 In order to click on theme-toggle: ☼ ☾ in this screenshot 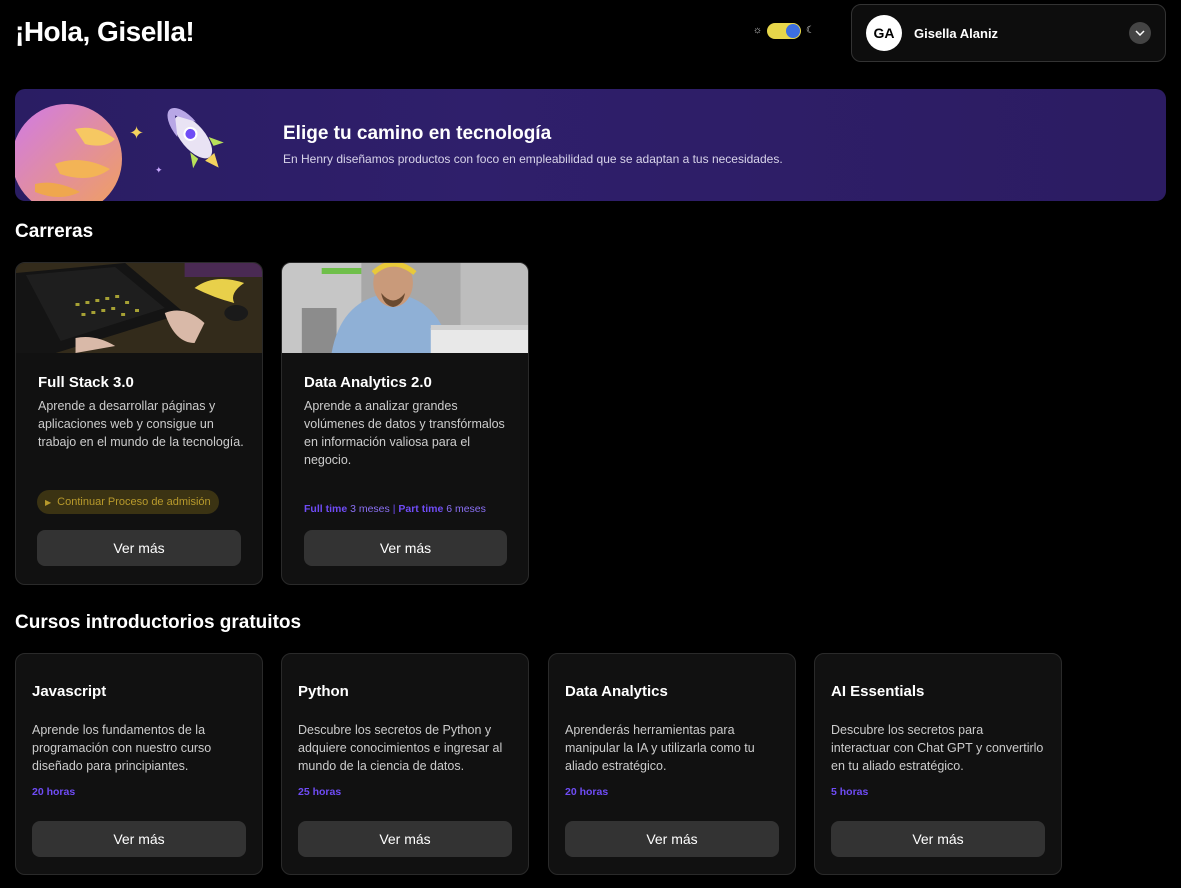, I will do `click(784, 31)`.